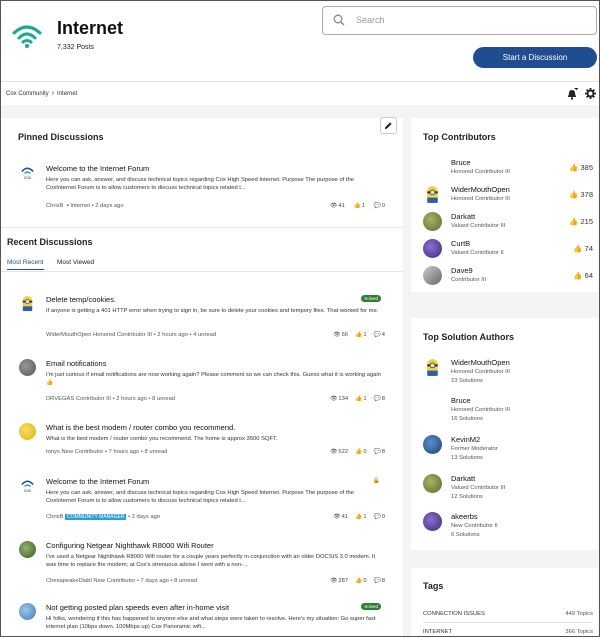 The image size is (600, 637). I want to click on post-stats: 👁522 👍0 💬8, so click(354, 452).